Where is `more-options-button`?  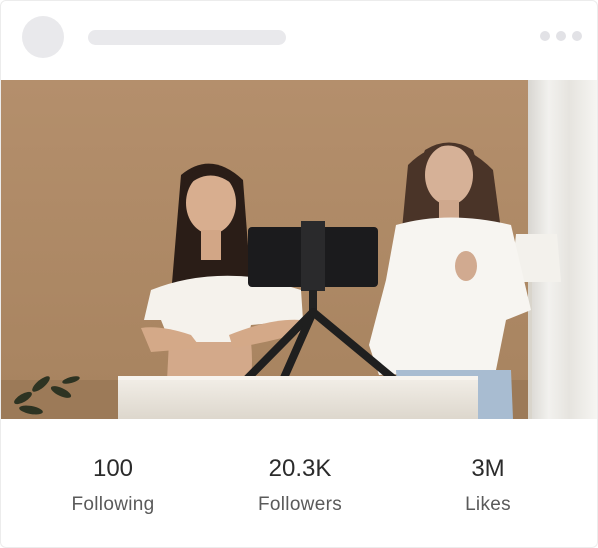 more-options-button is located at coordinates (564, 37).